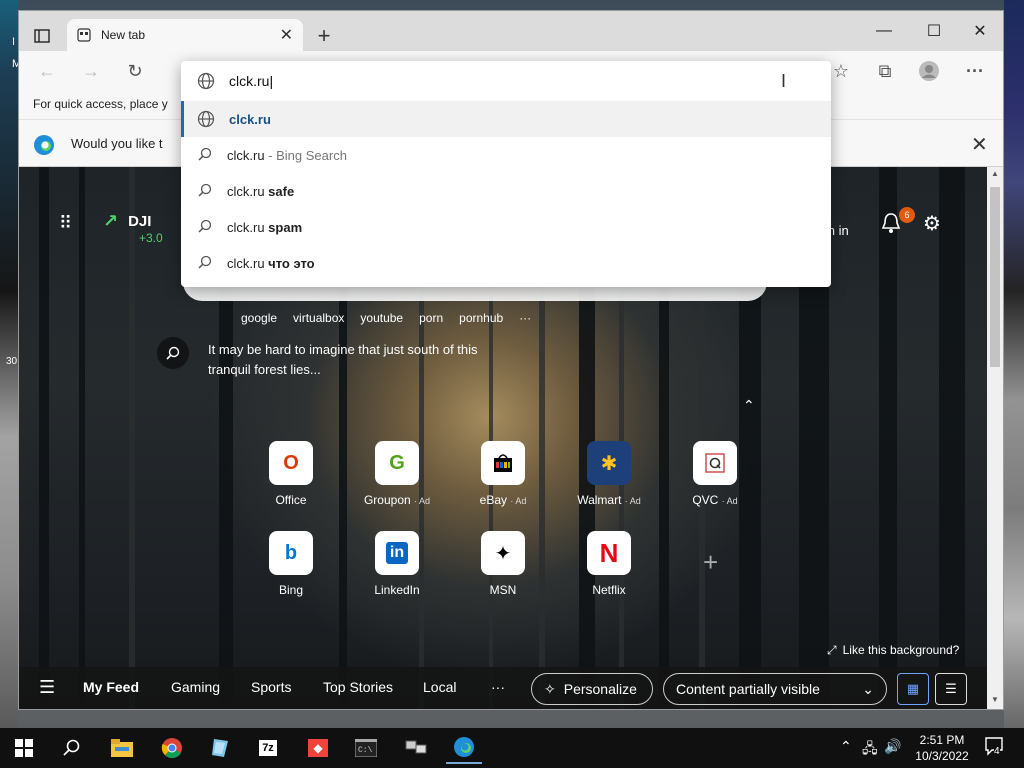 This screenshot has height=768, width=1024. What do you see at coordinates (995, 173) in the screenshot?
I see `scroll-up-icon: ▲` at bounding box center [995, 173].